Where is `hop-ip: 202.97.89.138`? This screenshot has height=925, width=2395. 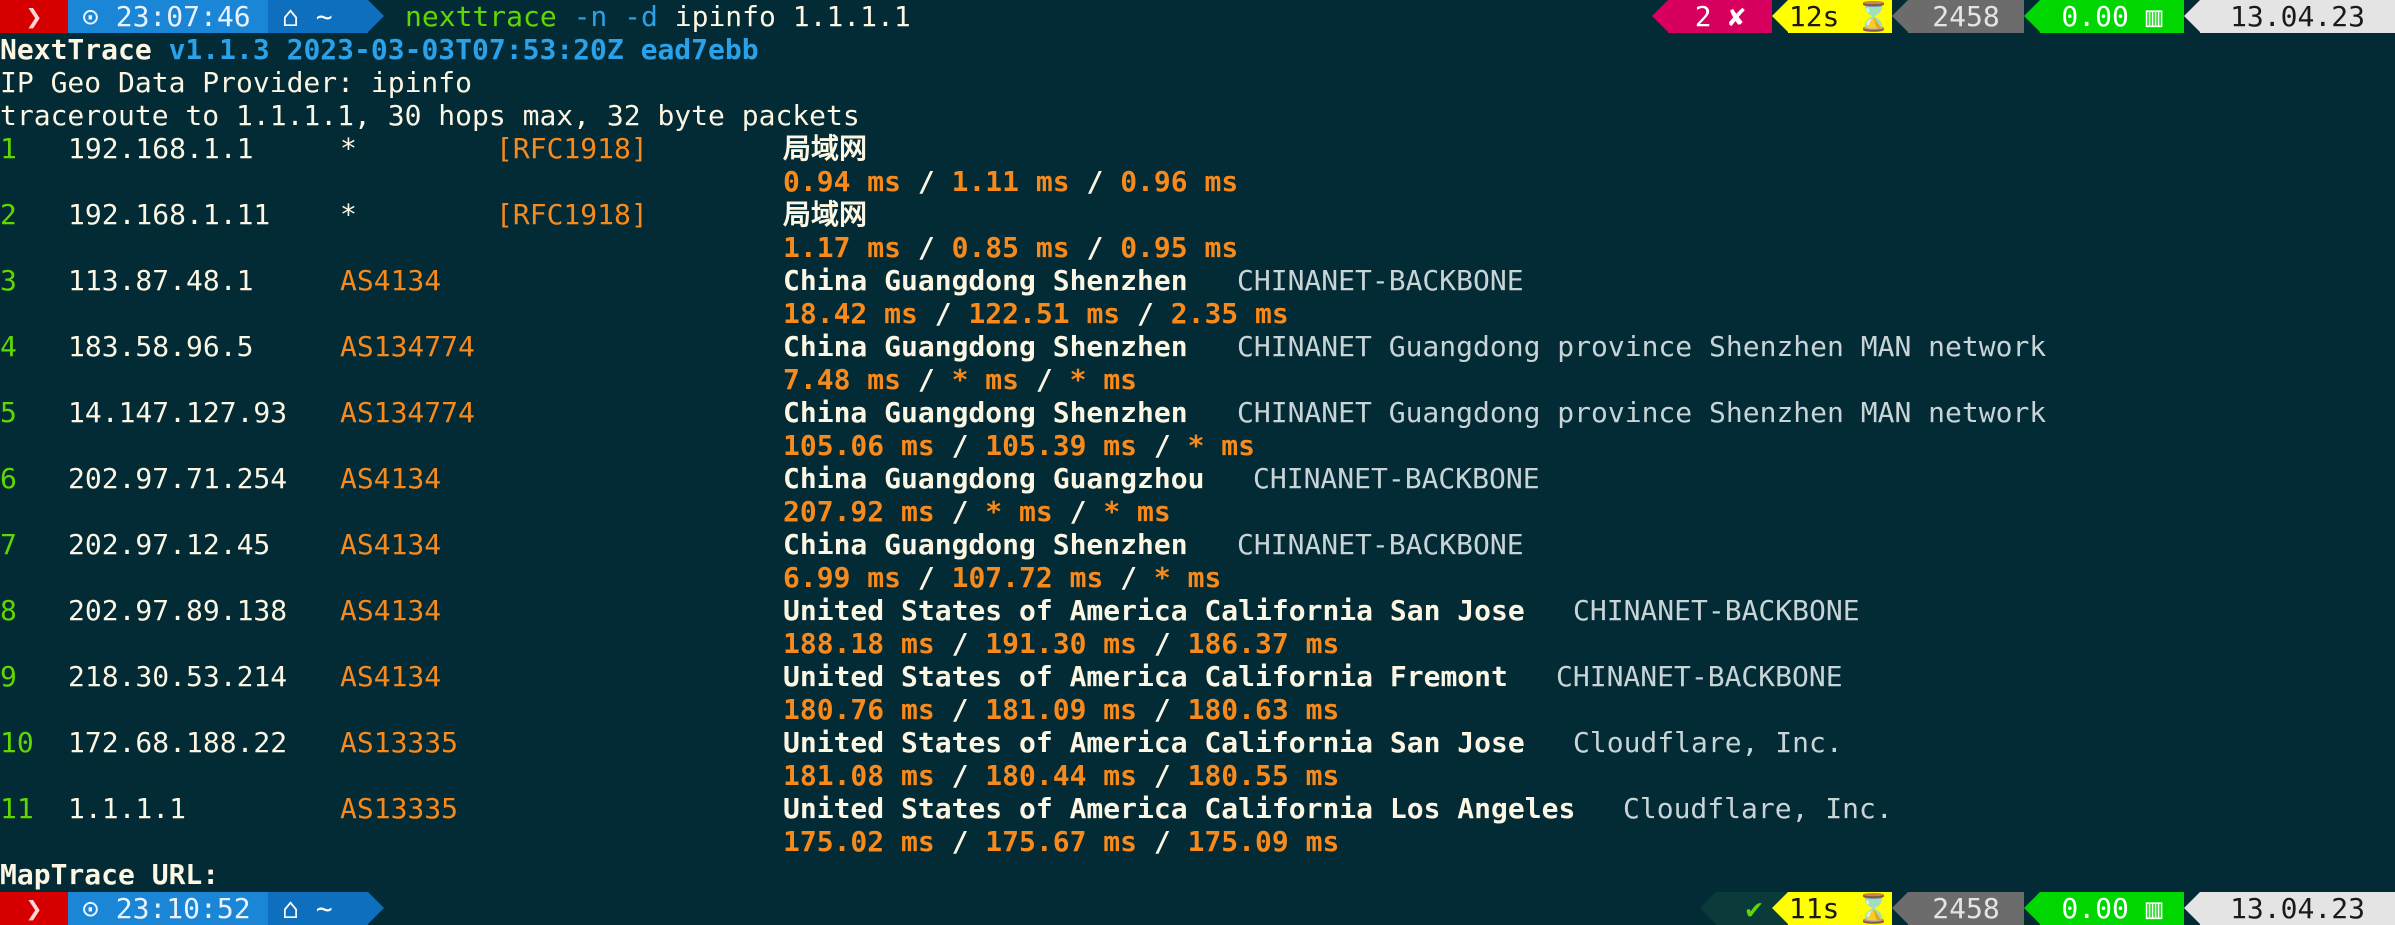 hop-ip: 202.97.89.138 is located at coordinates (178, 610).